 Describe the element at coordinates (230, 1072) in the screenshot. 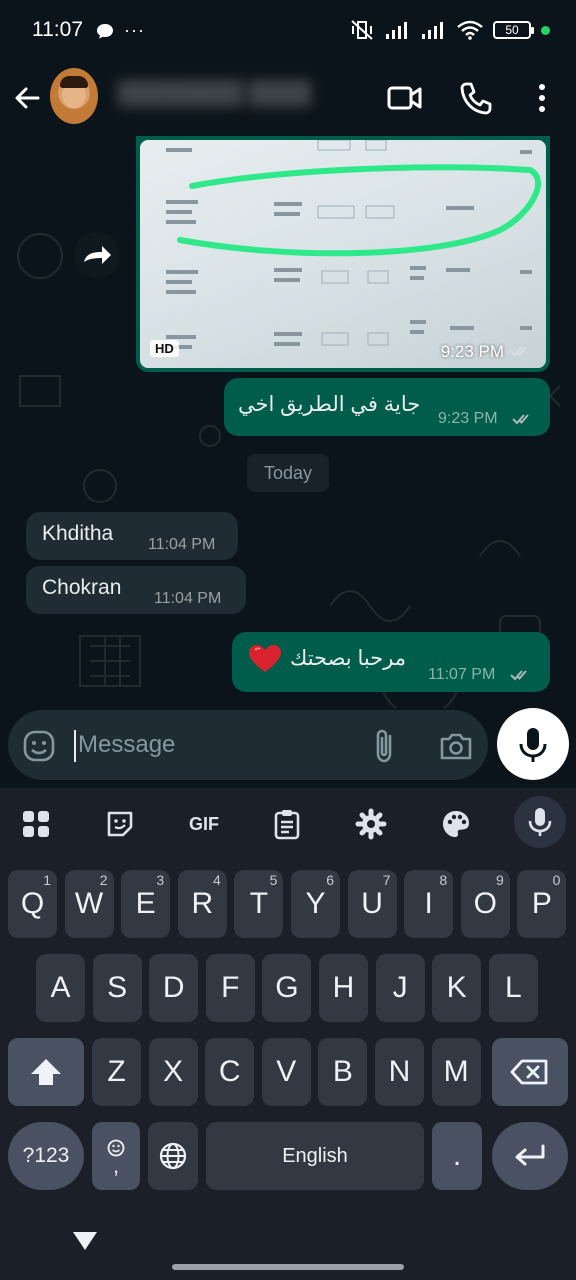

I see `key-c: C` at that location.